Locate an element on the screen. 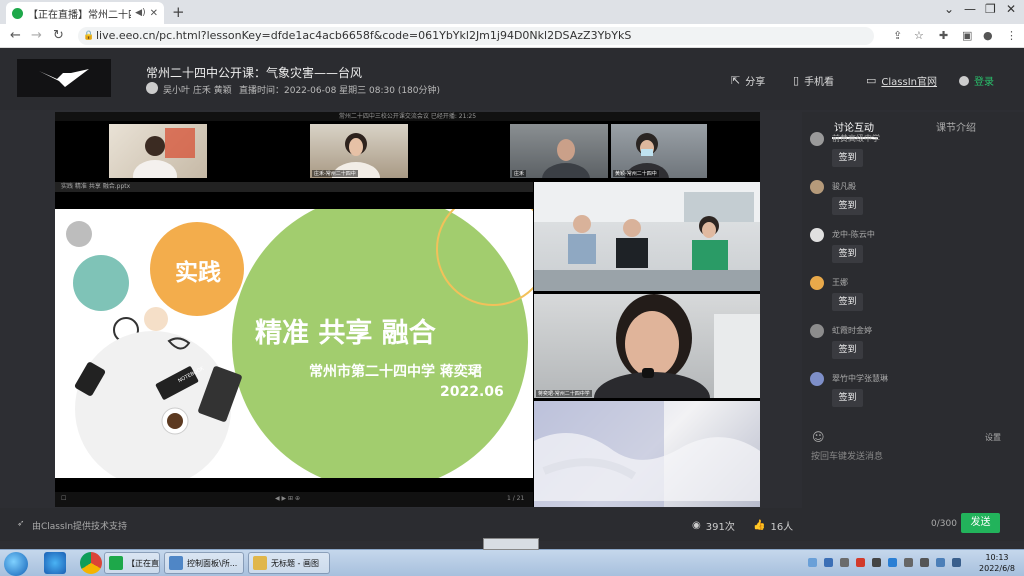  classin-logo is located at coordinates (64, 78).